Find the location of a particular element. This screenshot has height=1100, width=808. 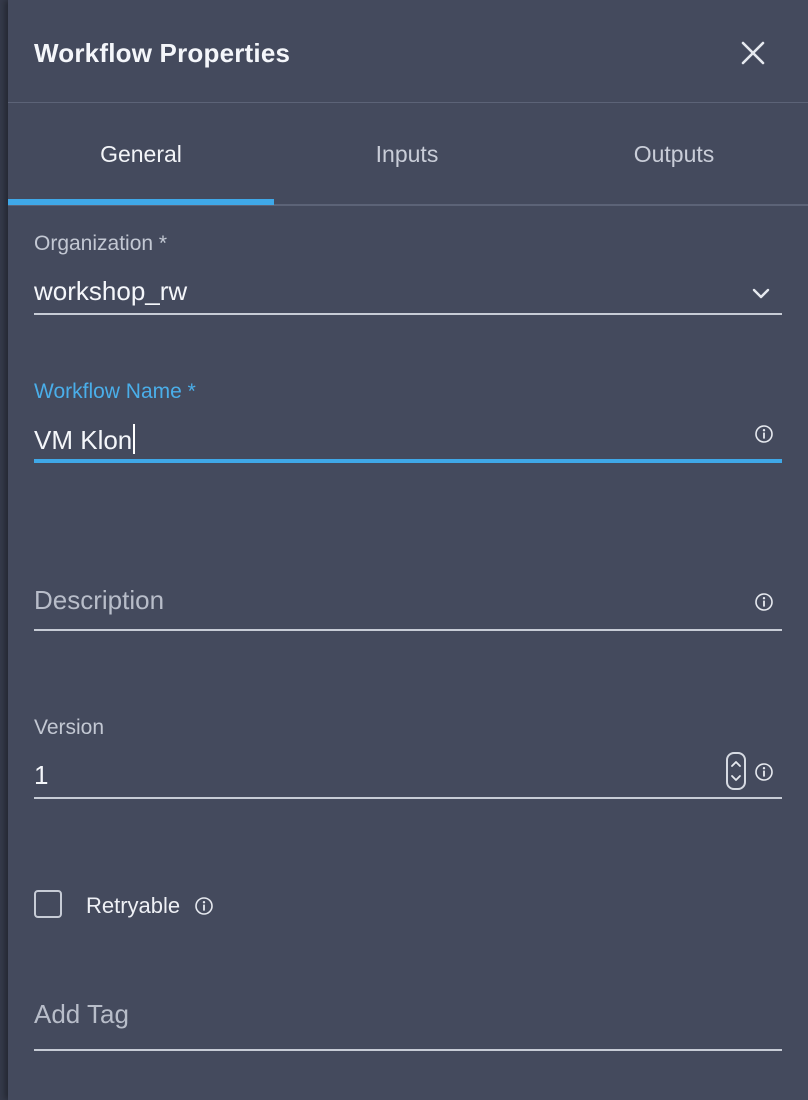

close-icon is located at coordinates (753, 53).